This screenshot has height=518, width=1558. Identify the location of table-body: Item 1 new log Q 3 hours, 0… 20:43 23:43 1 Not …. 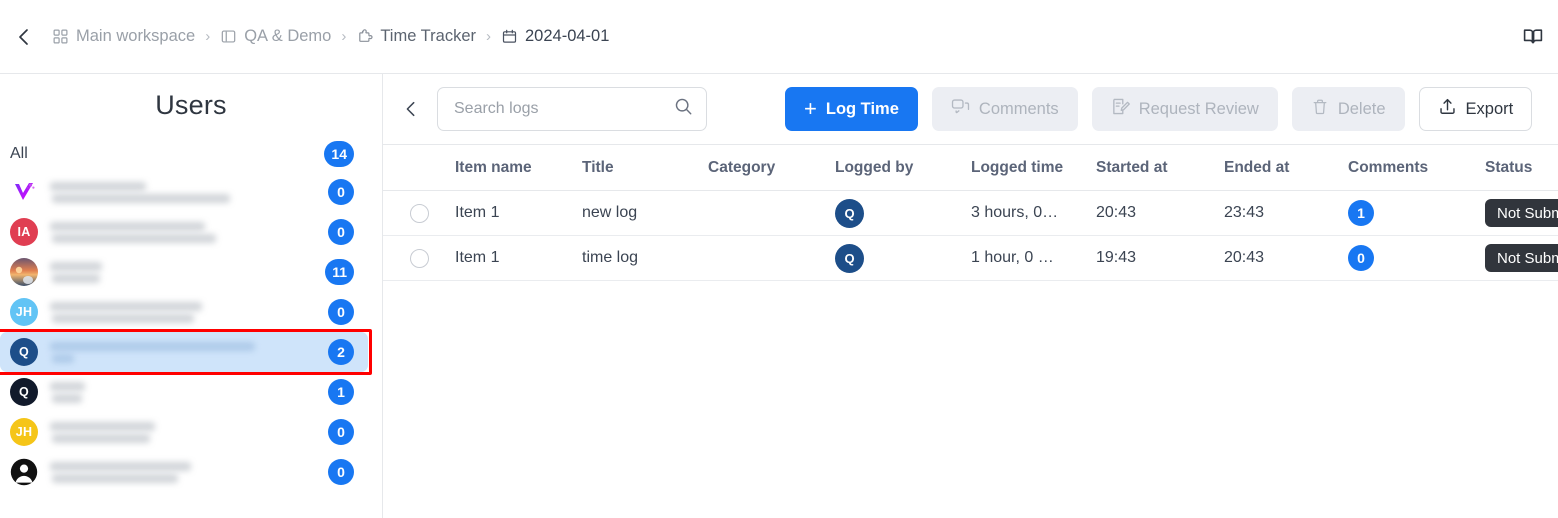
(970, 236).